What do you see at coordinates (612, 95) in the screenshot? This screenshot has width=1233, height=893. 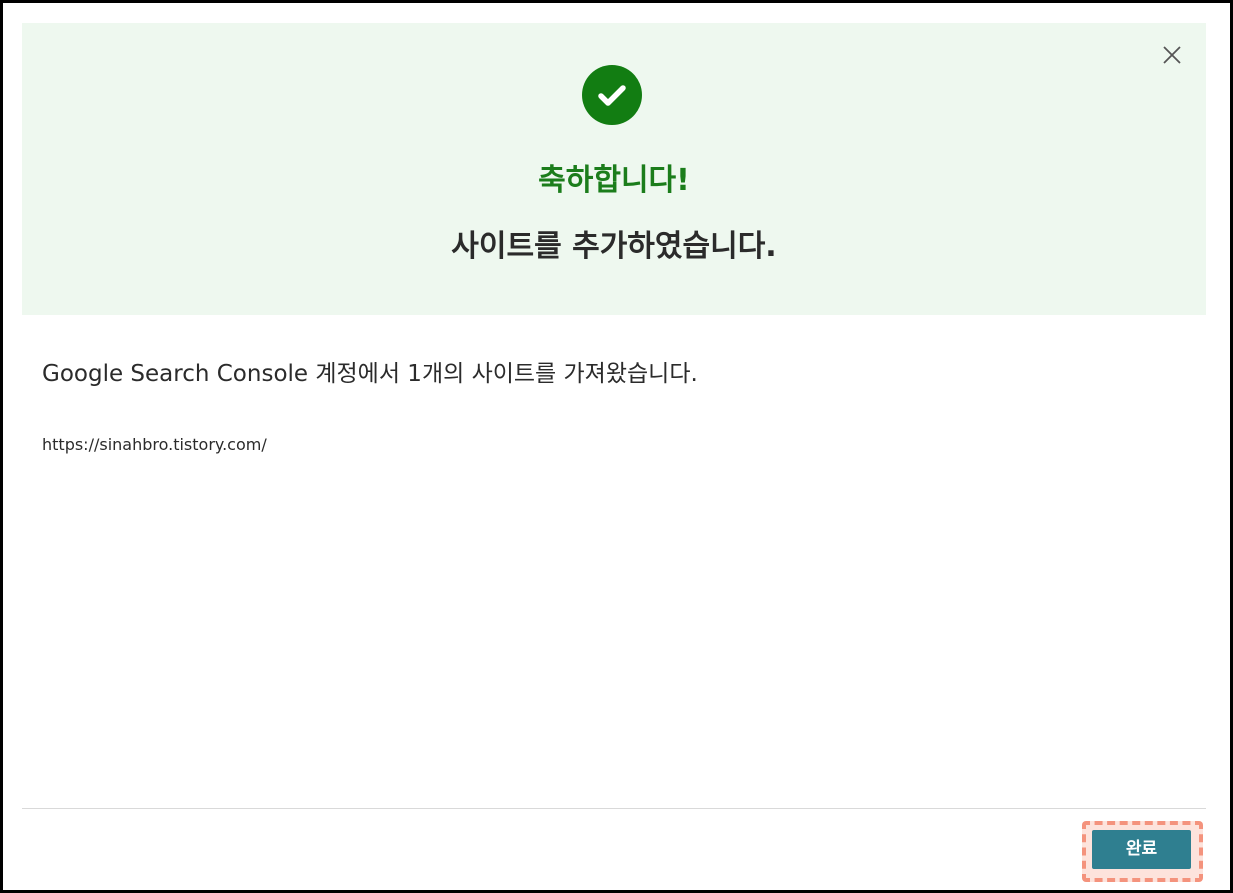 I see `check-circle-icon` at bounding box center [612, 95].